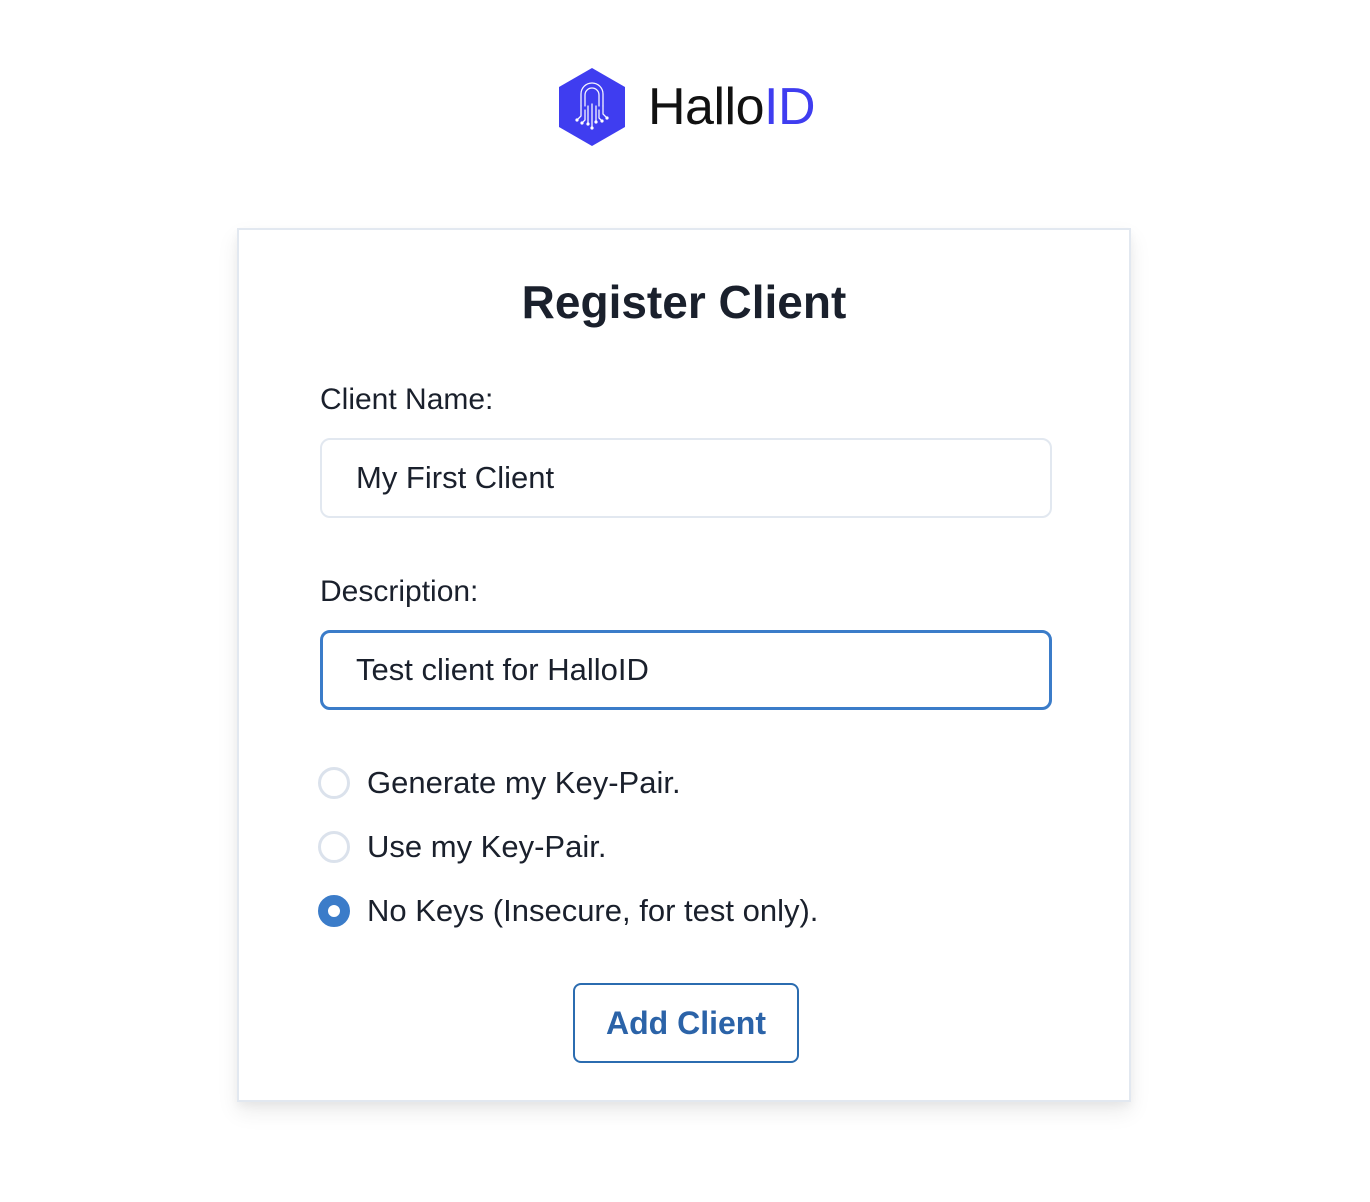 The image size is (1370, 1202). What do you see at coordinates (684, 302) in the screenshot?
I see `form-title: Register Client` at bounding box center [684, 302].